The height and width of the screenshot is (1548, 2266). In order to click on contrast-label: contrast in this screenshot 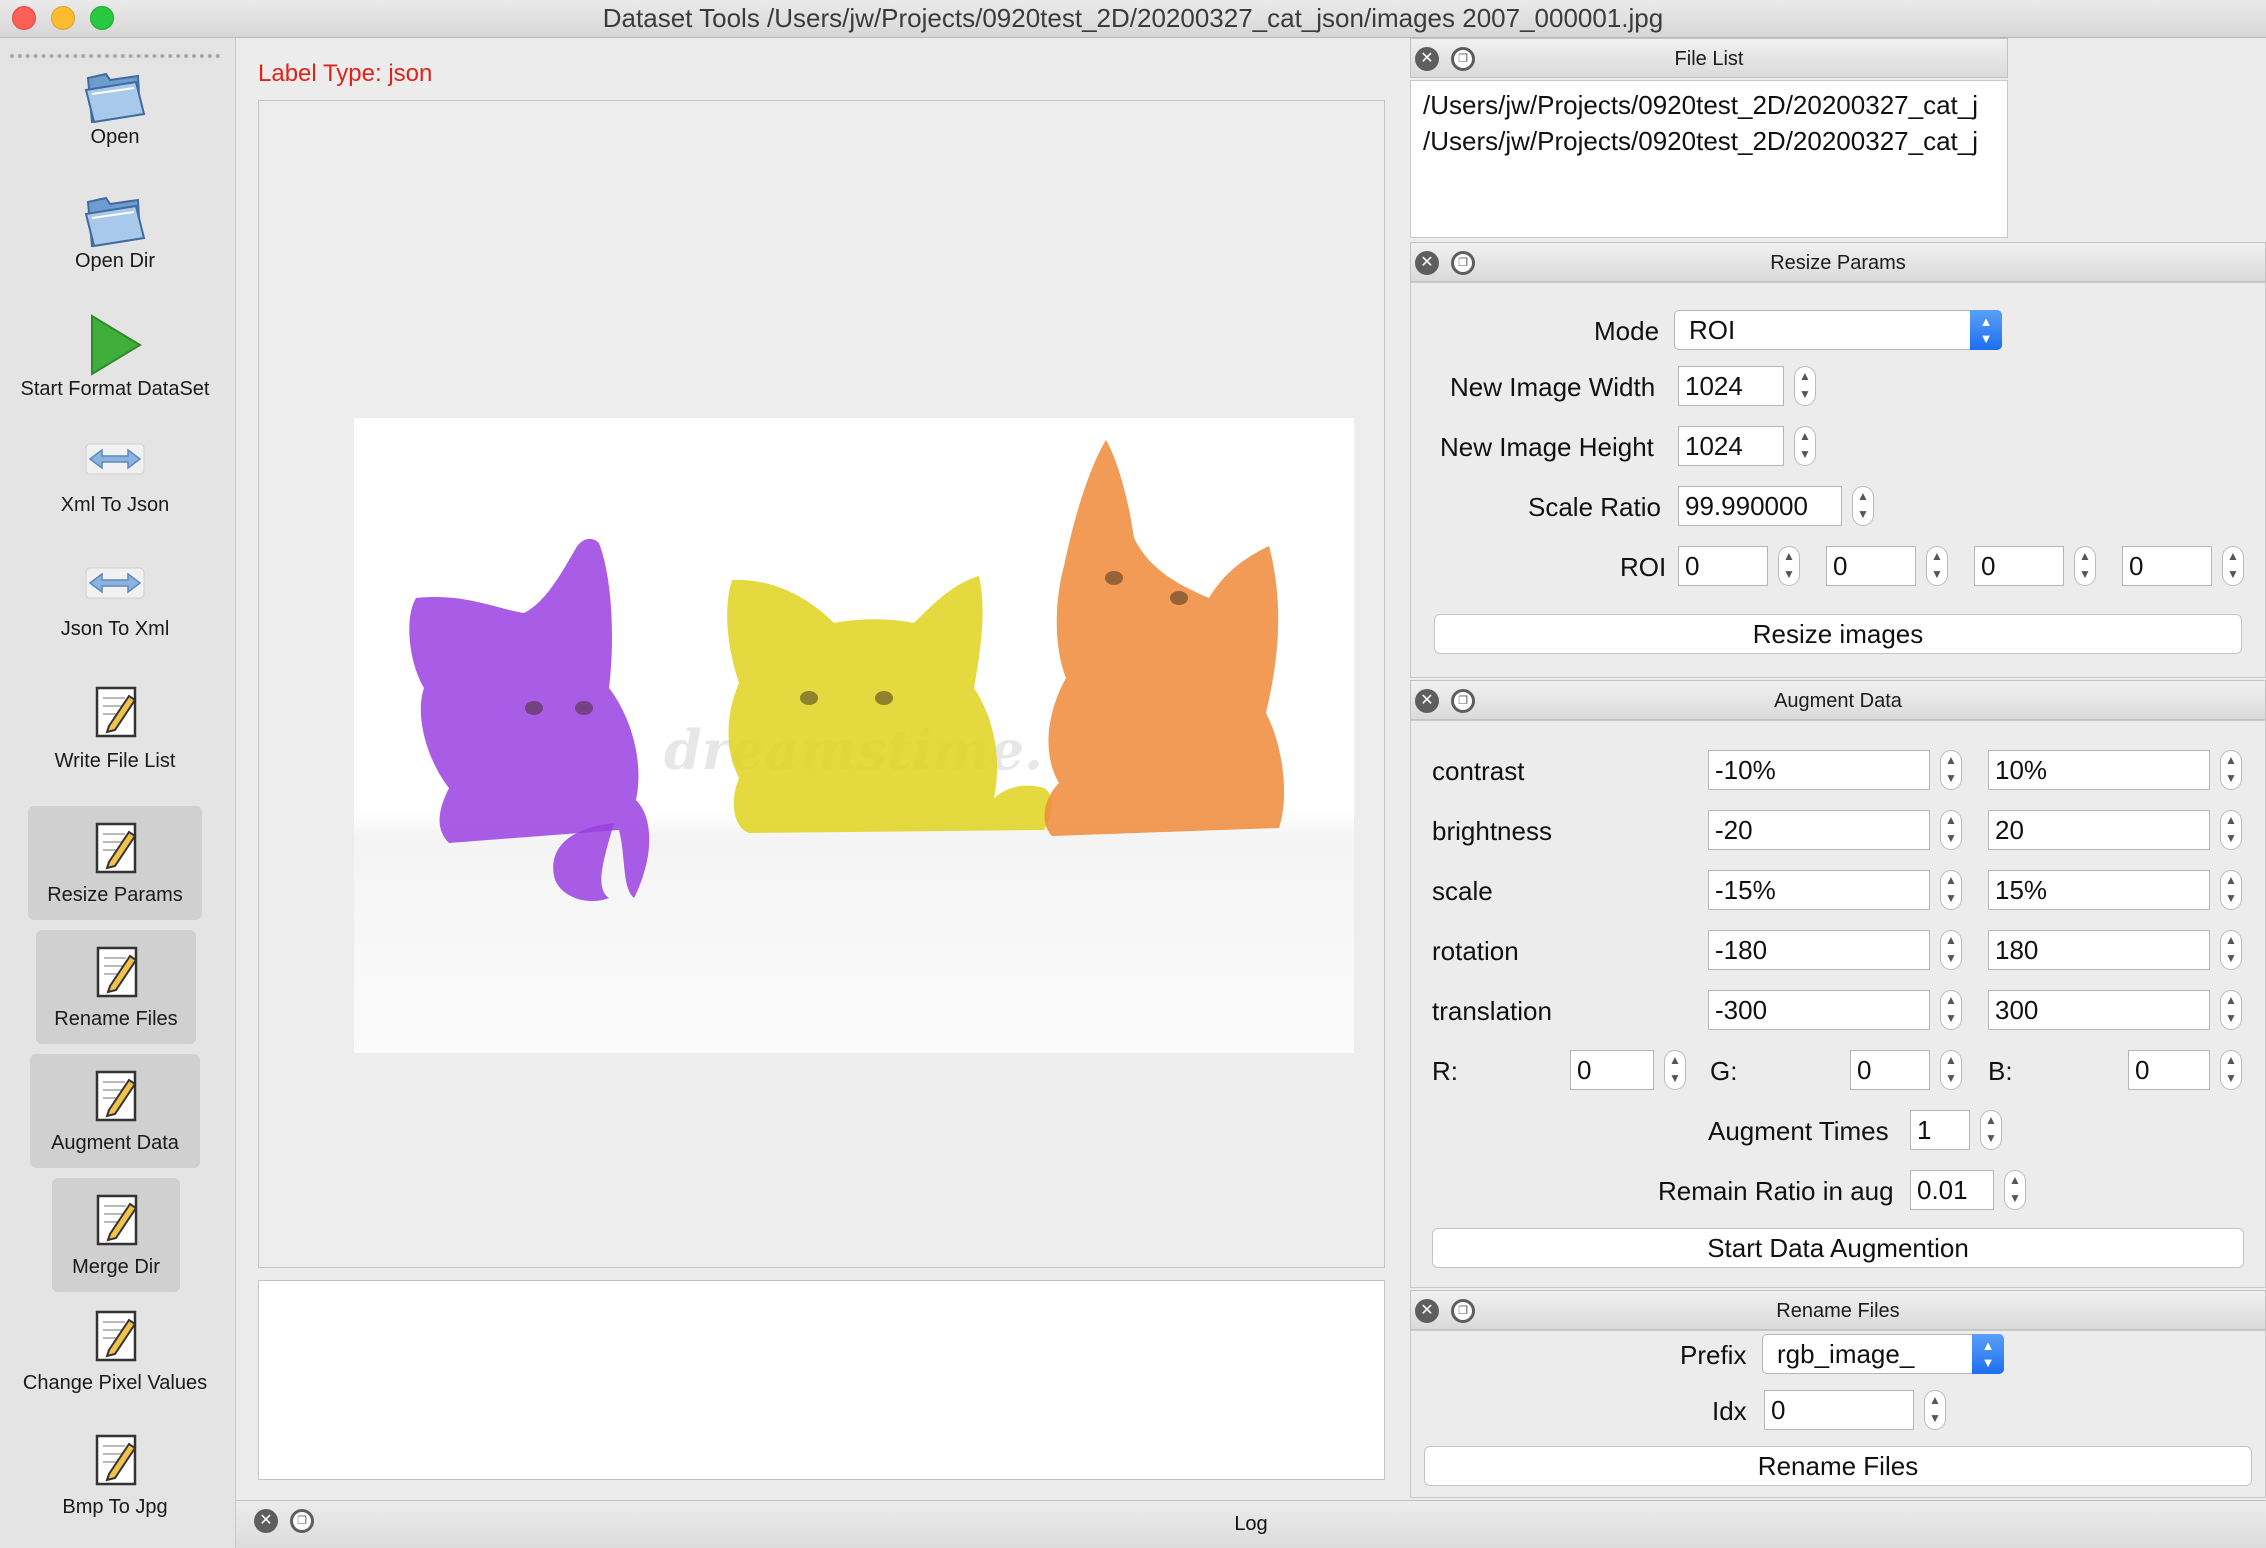, I will do `click(1478, 771)`.